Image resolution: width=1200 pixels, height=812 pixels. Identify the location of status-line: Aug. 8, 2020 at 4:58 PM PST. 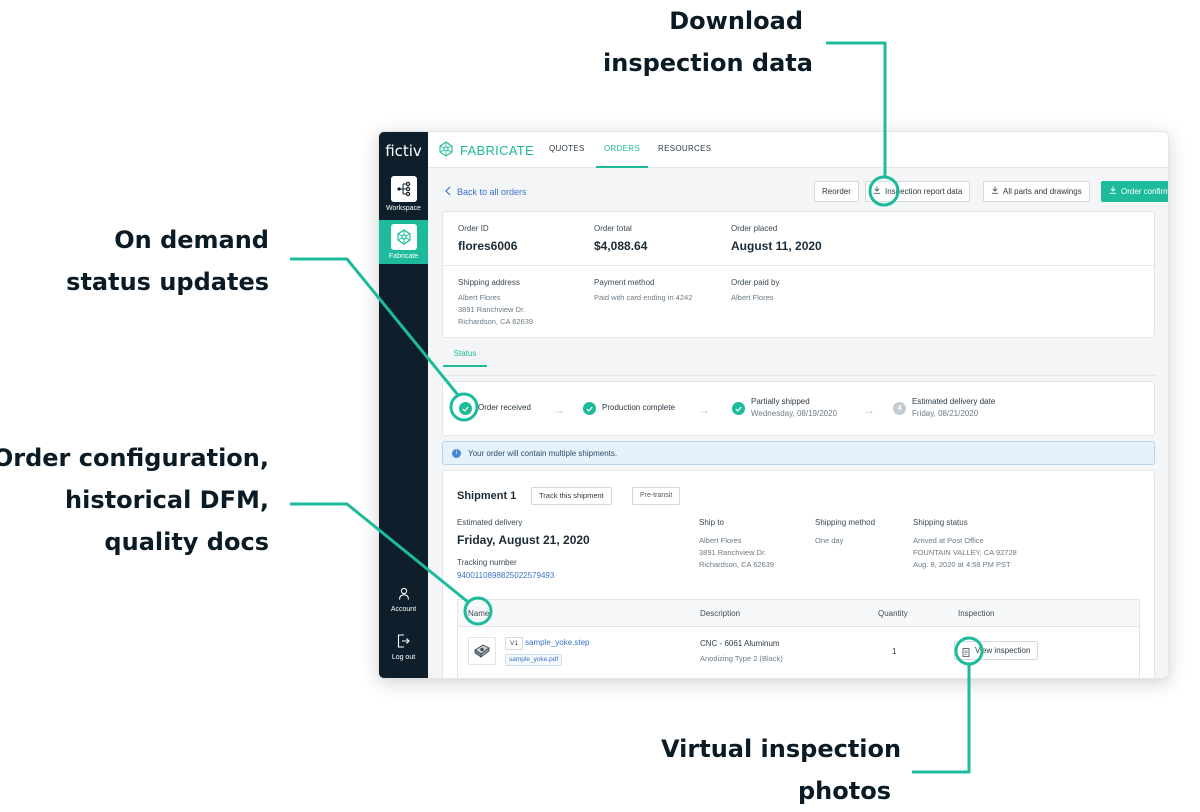
(962, 564).